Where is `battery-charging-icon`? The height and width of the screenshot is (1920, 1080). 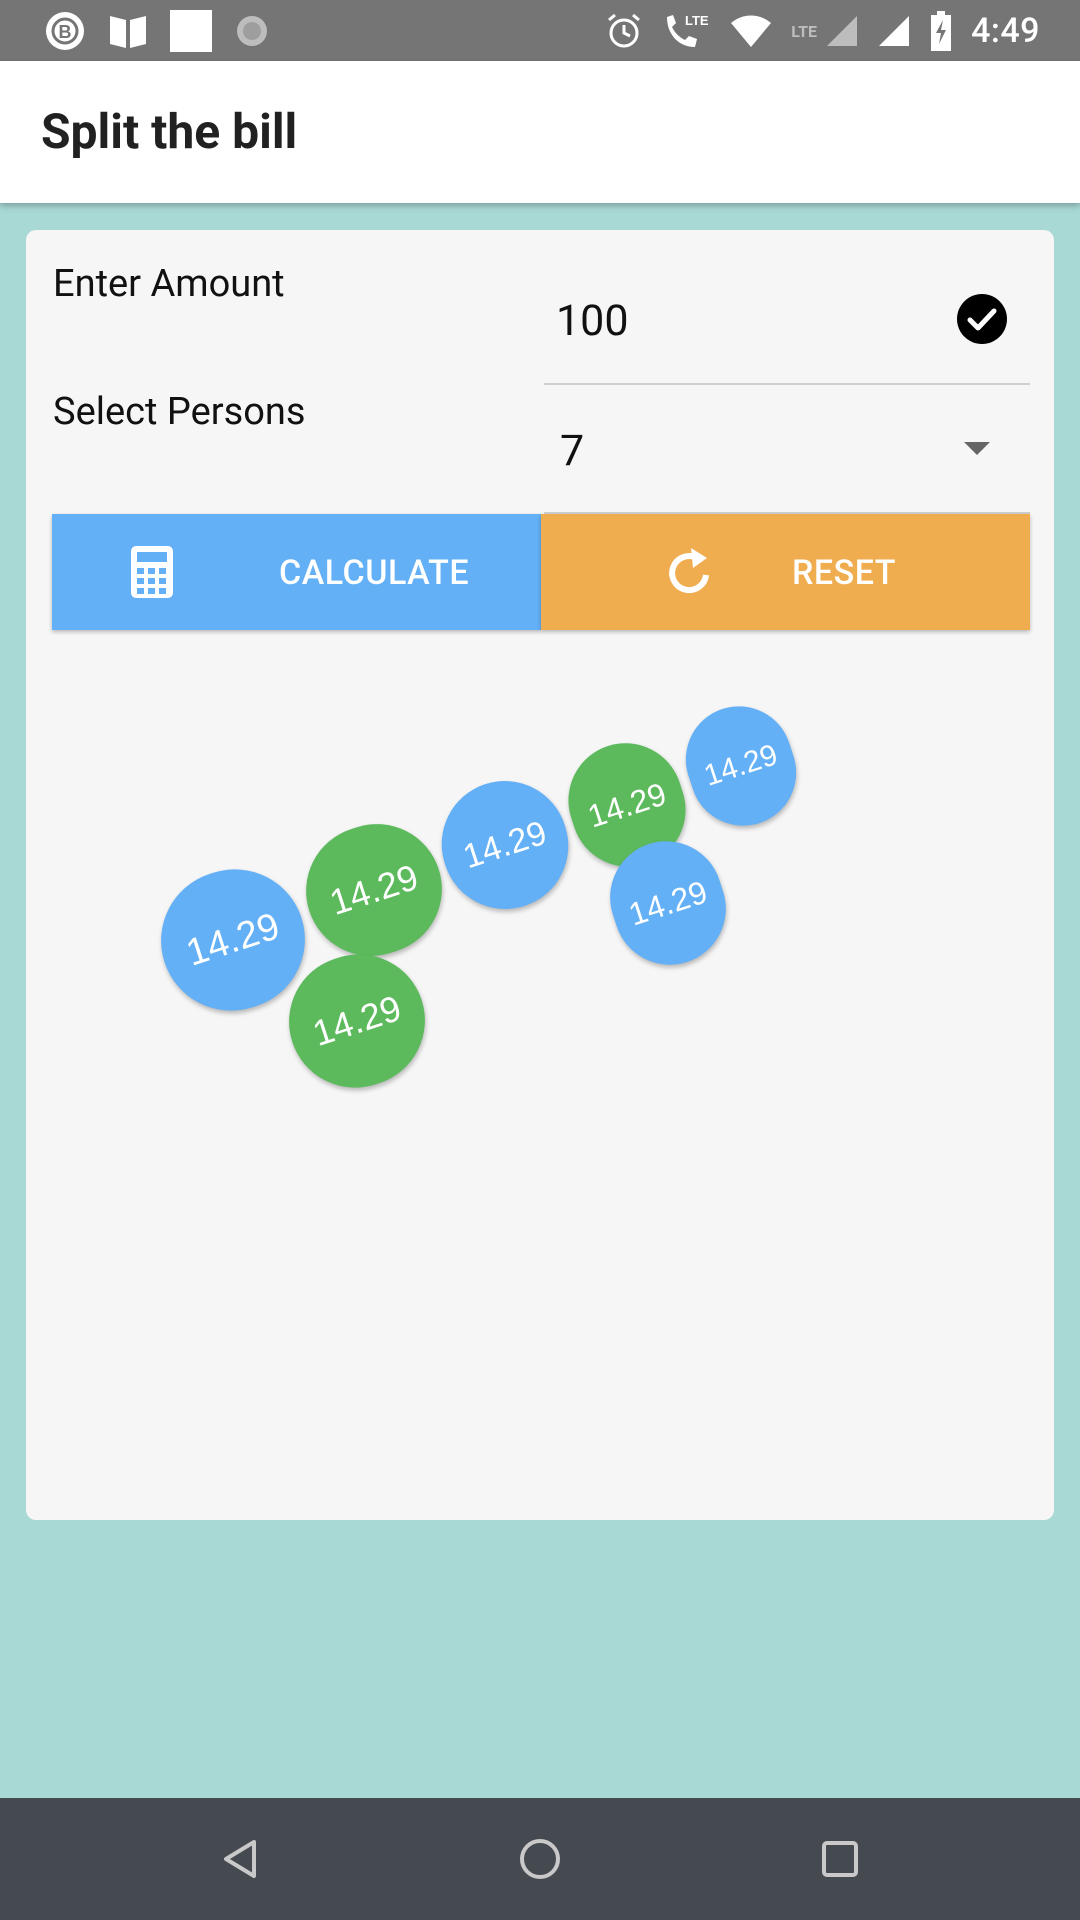 battery-charging-icon is located at coordinates (941, 31).